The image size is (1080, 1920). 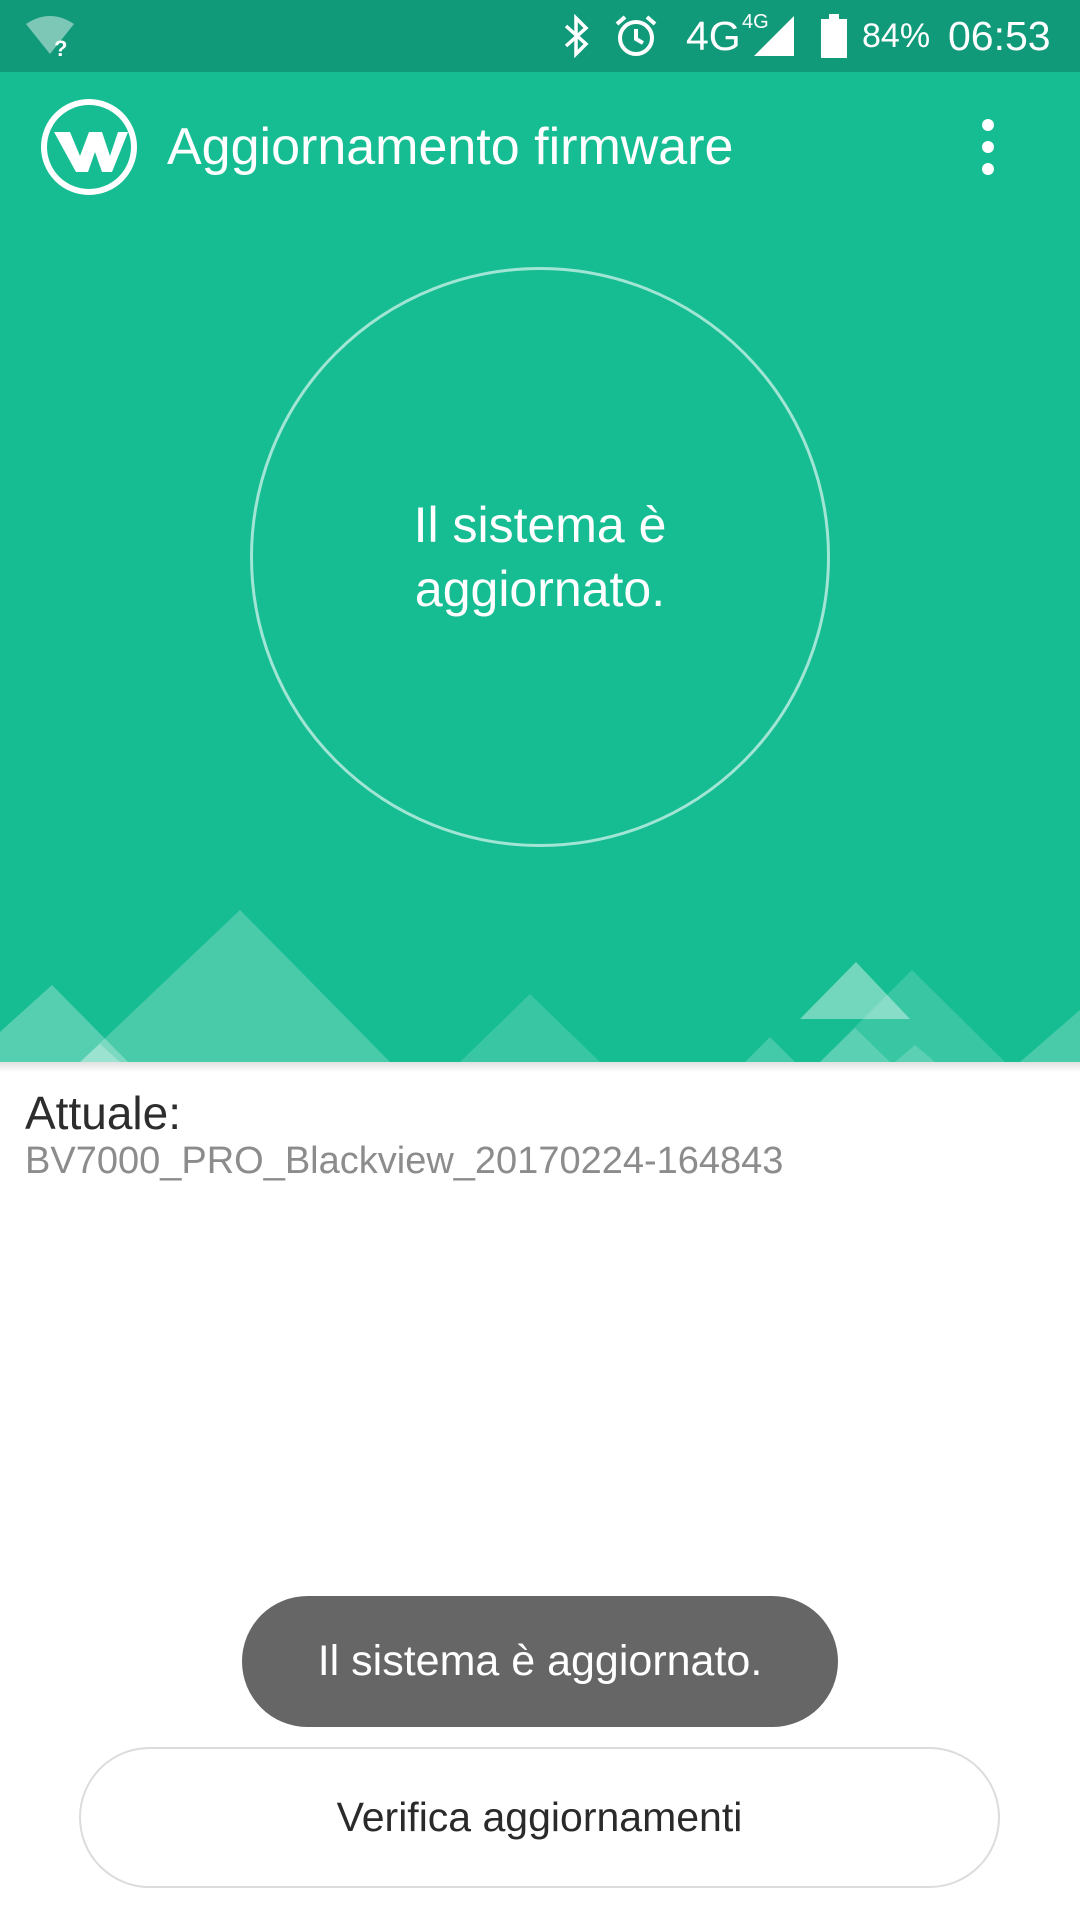 I want to click on status-message: Il sistema è aggiornato., so click(x=540, y=557).